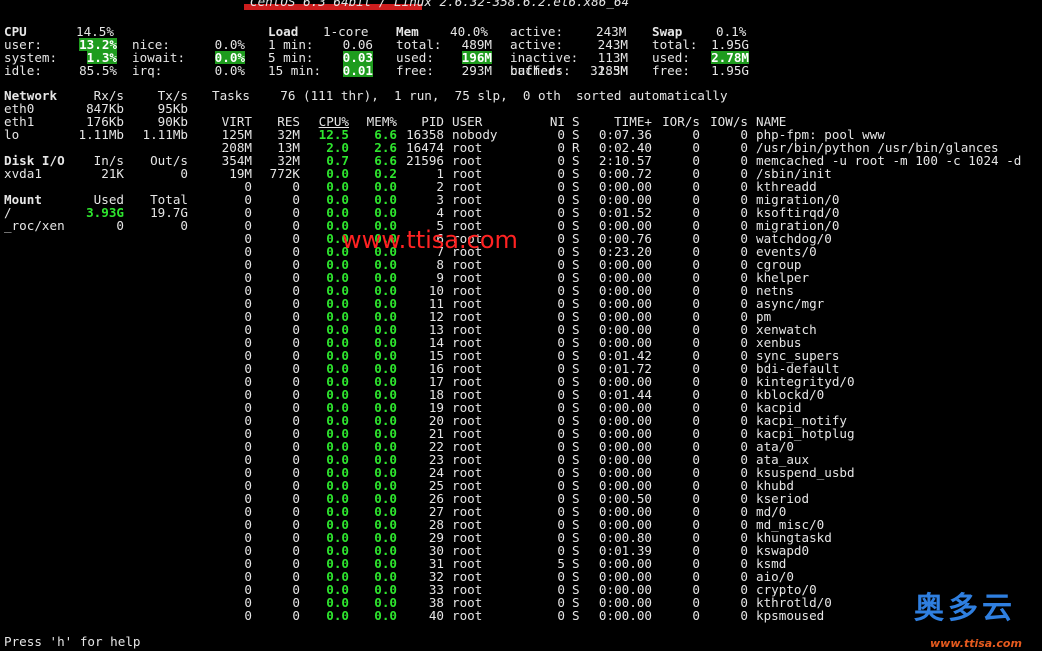  What do you see at coordinates (165, 134) in the screenshot?
I see `network-tx: 1.11Mb` at bounding box center [165, 134].